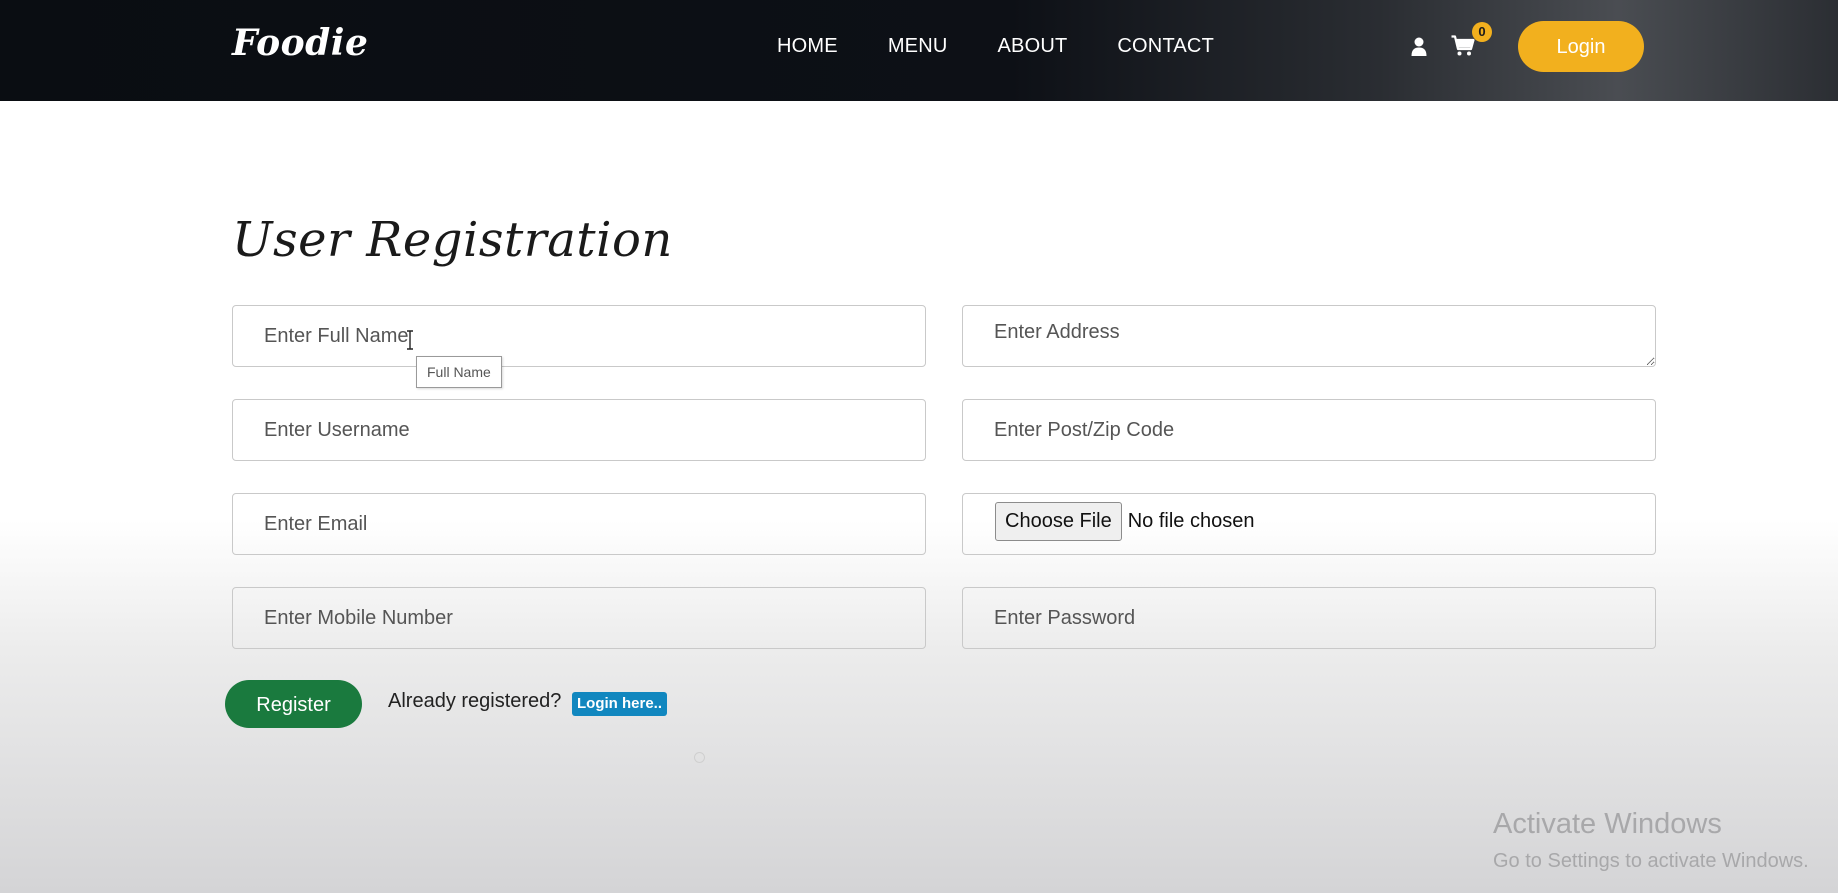  Describe the element at coordinates (699, 757) in the screenshot. I see `loading-indicator` at that location.